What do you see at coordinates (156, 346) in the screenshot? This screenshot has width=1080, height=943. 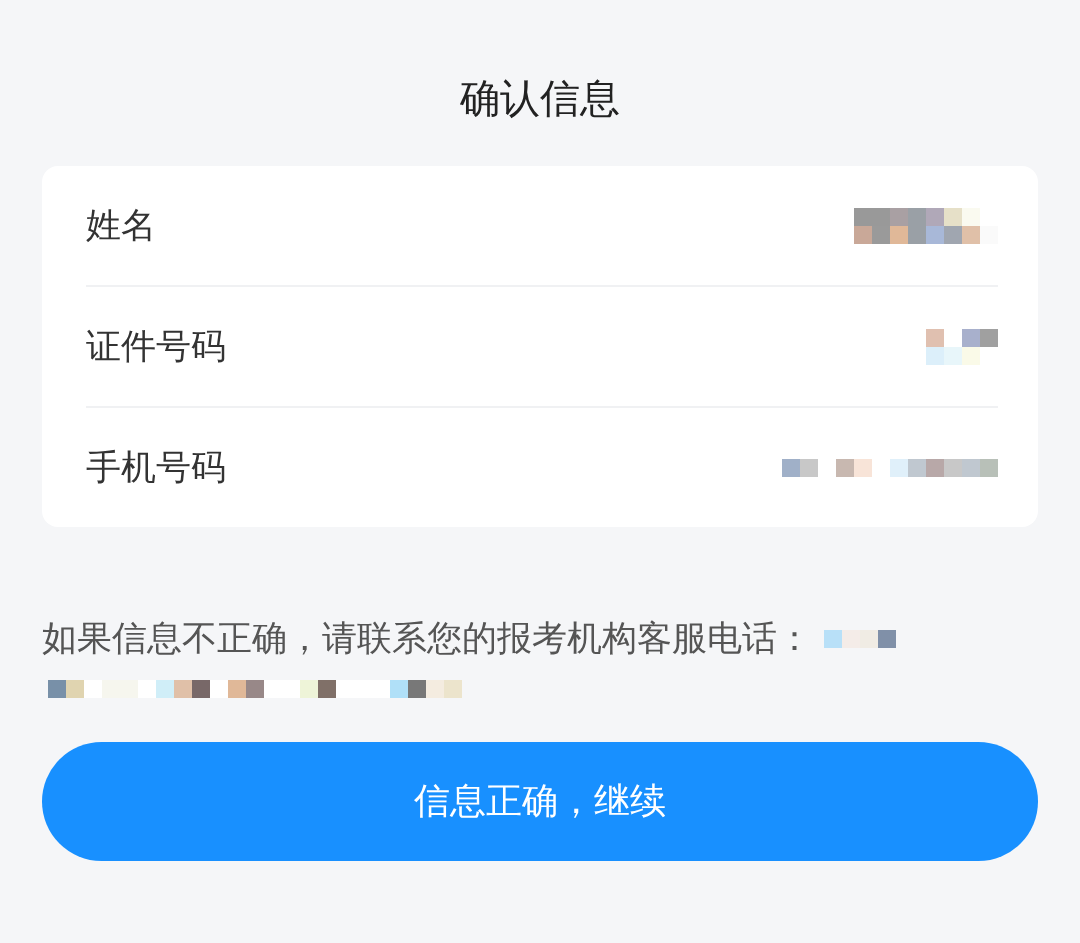 I see `field-label: 证件号码` at bounding box center [156, 346].